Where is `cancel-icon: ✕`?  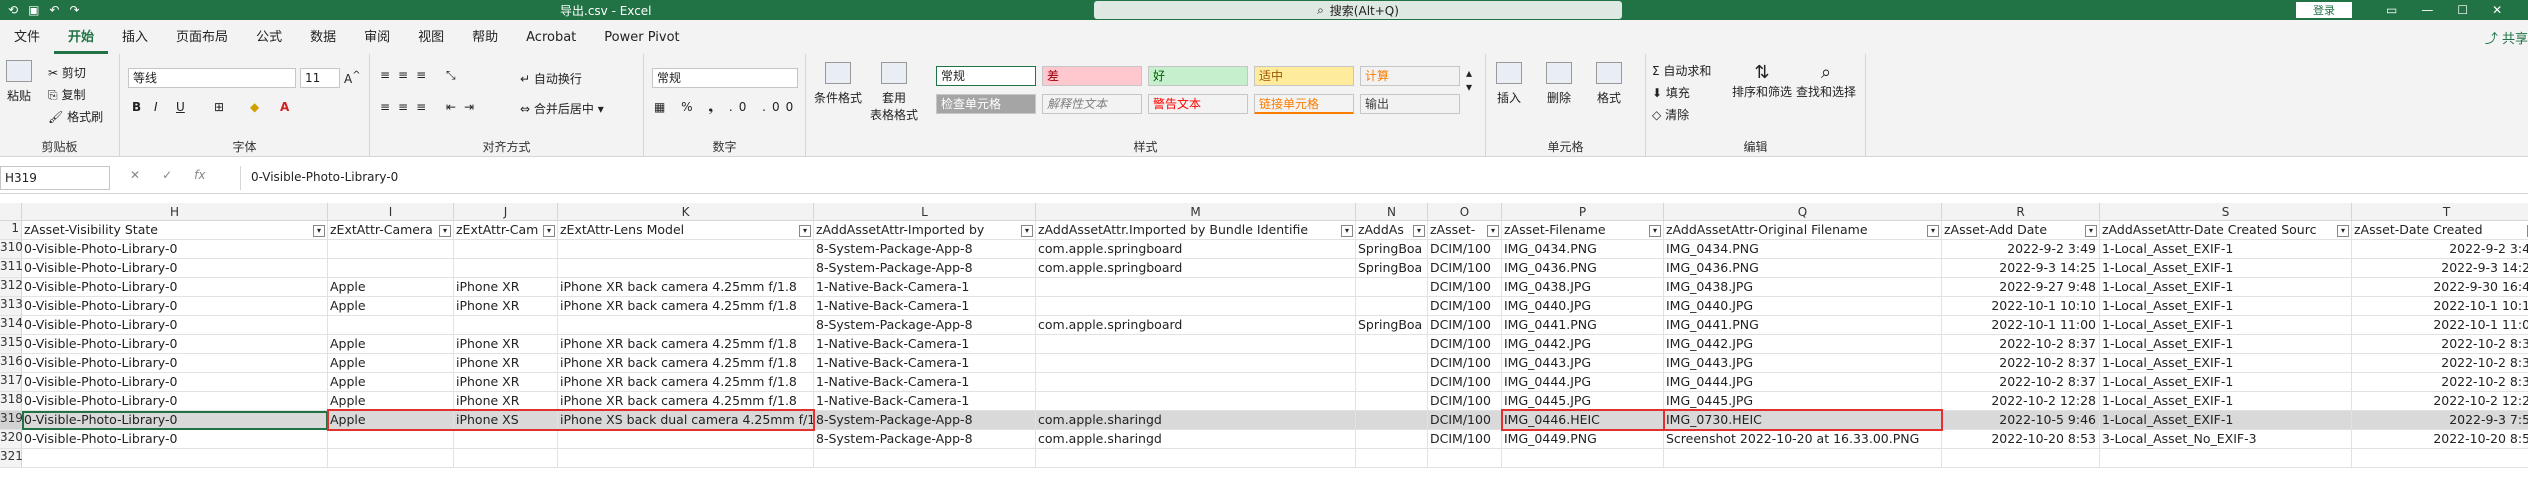 cancel-icon: ✕ is located at coordinates (135, 175).